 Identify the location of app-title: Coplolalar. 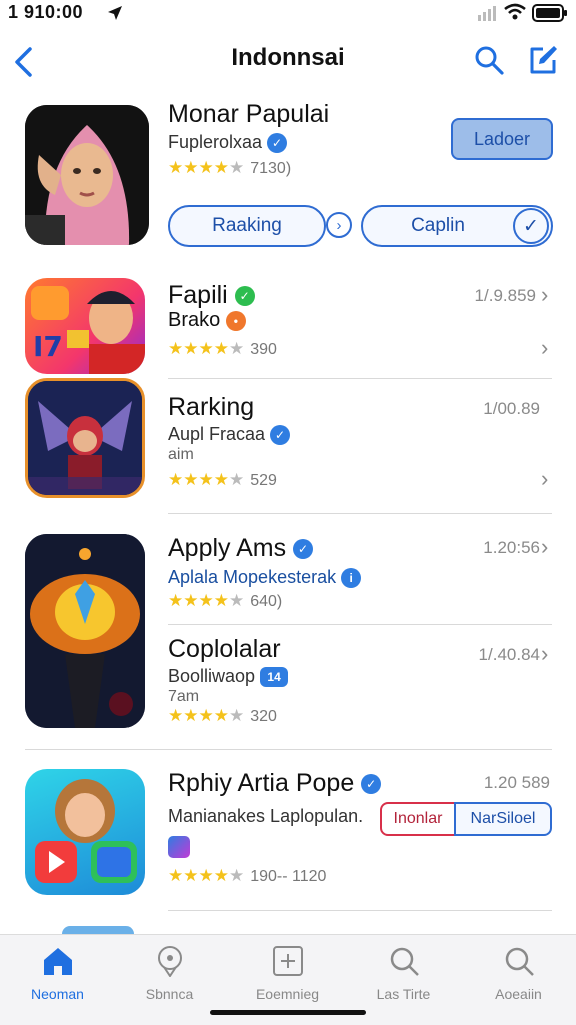
(224, 649).